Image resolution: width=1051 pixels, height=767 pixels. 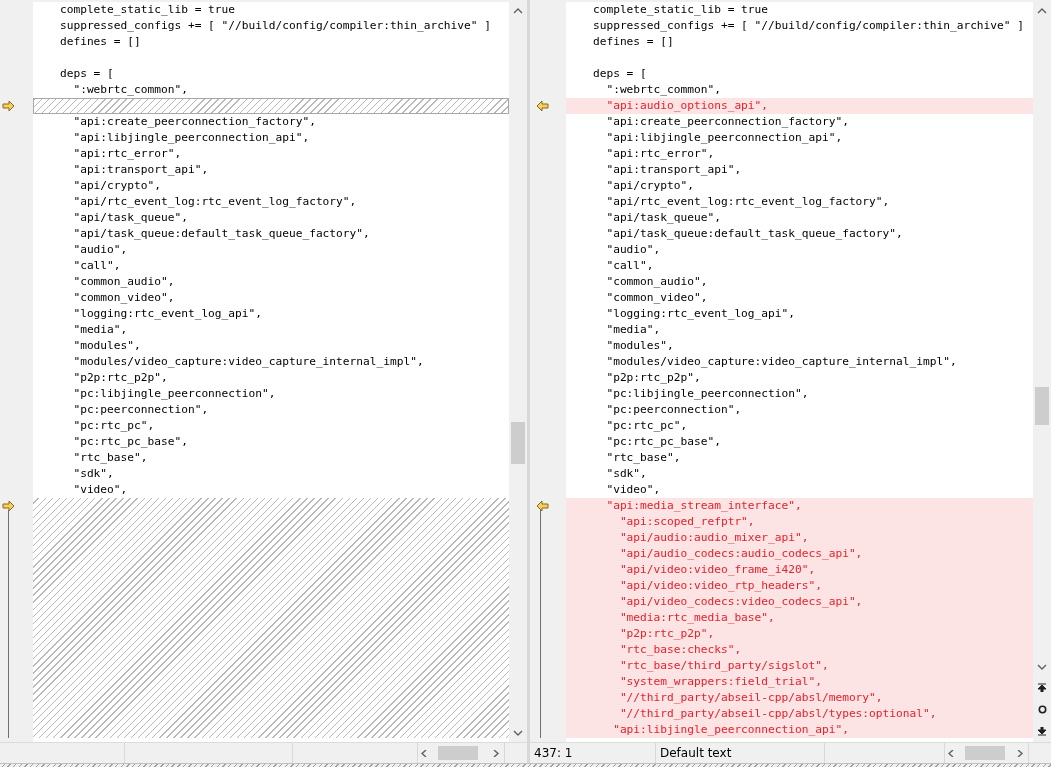 I want to click on code-line: "api:scoped_refptr",, so click(x=686, y=522).